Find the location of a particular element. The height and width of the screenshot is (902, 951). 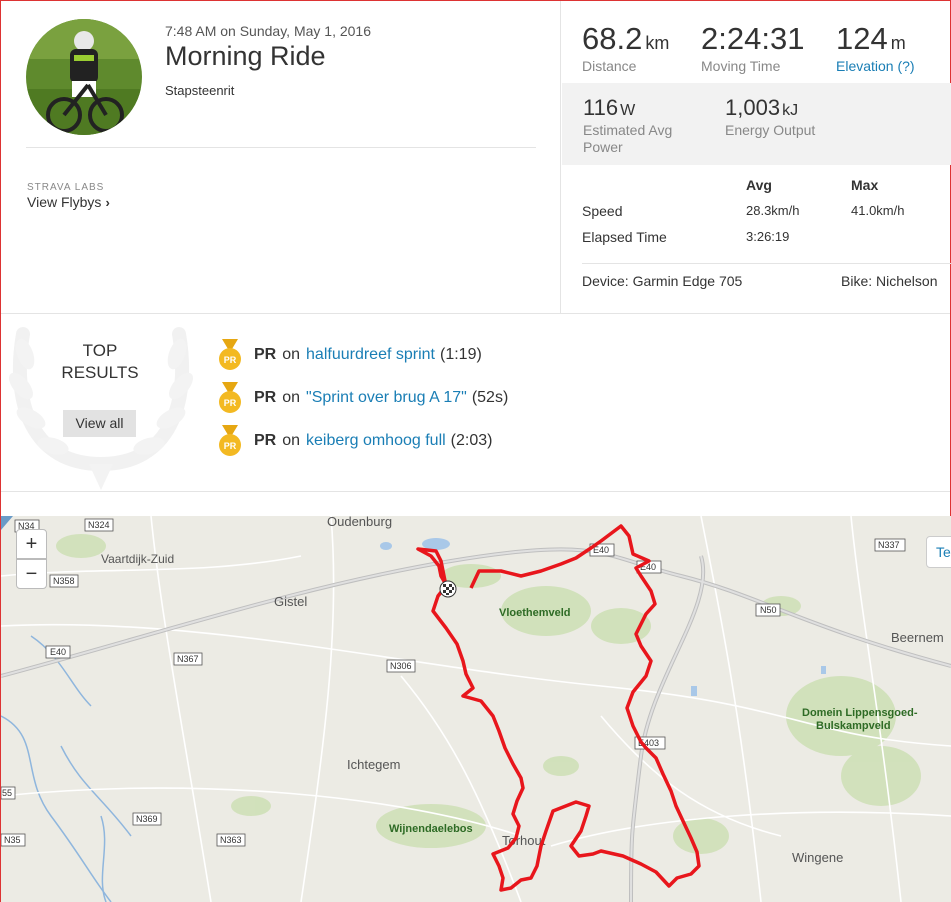

zoom-out-button: − is located at coordinates (31, 574).